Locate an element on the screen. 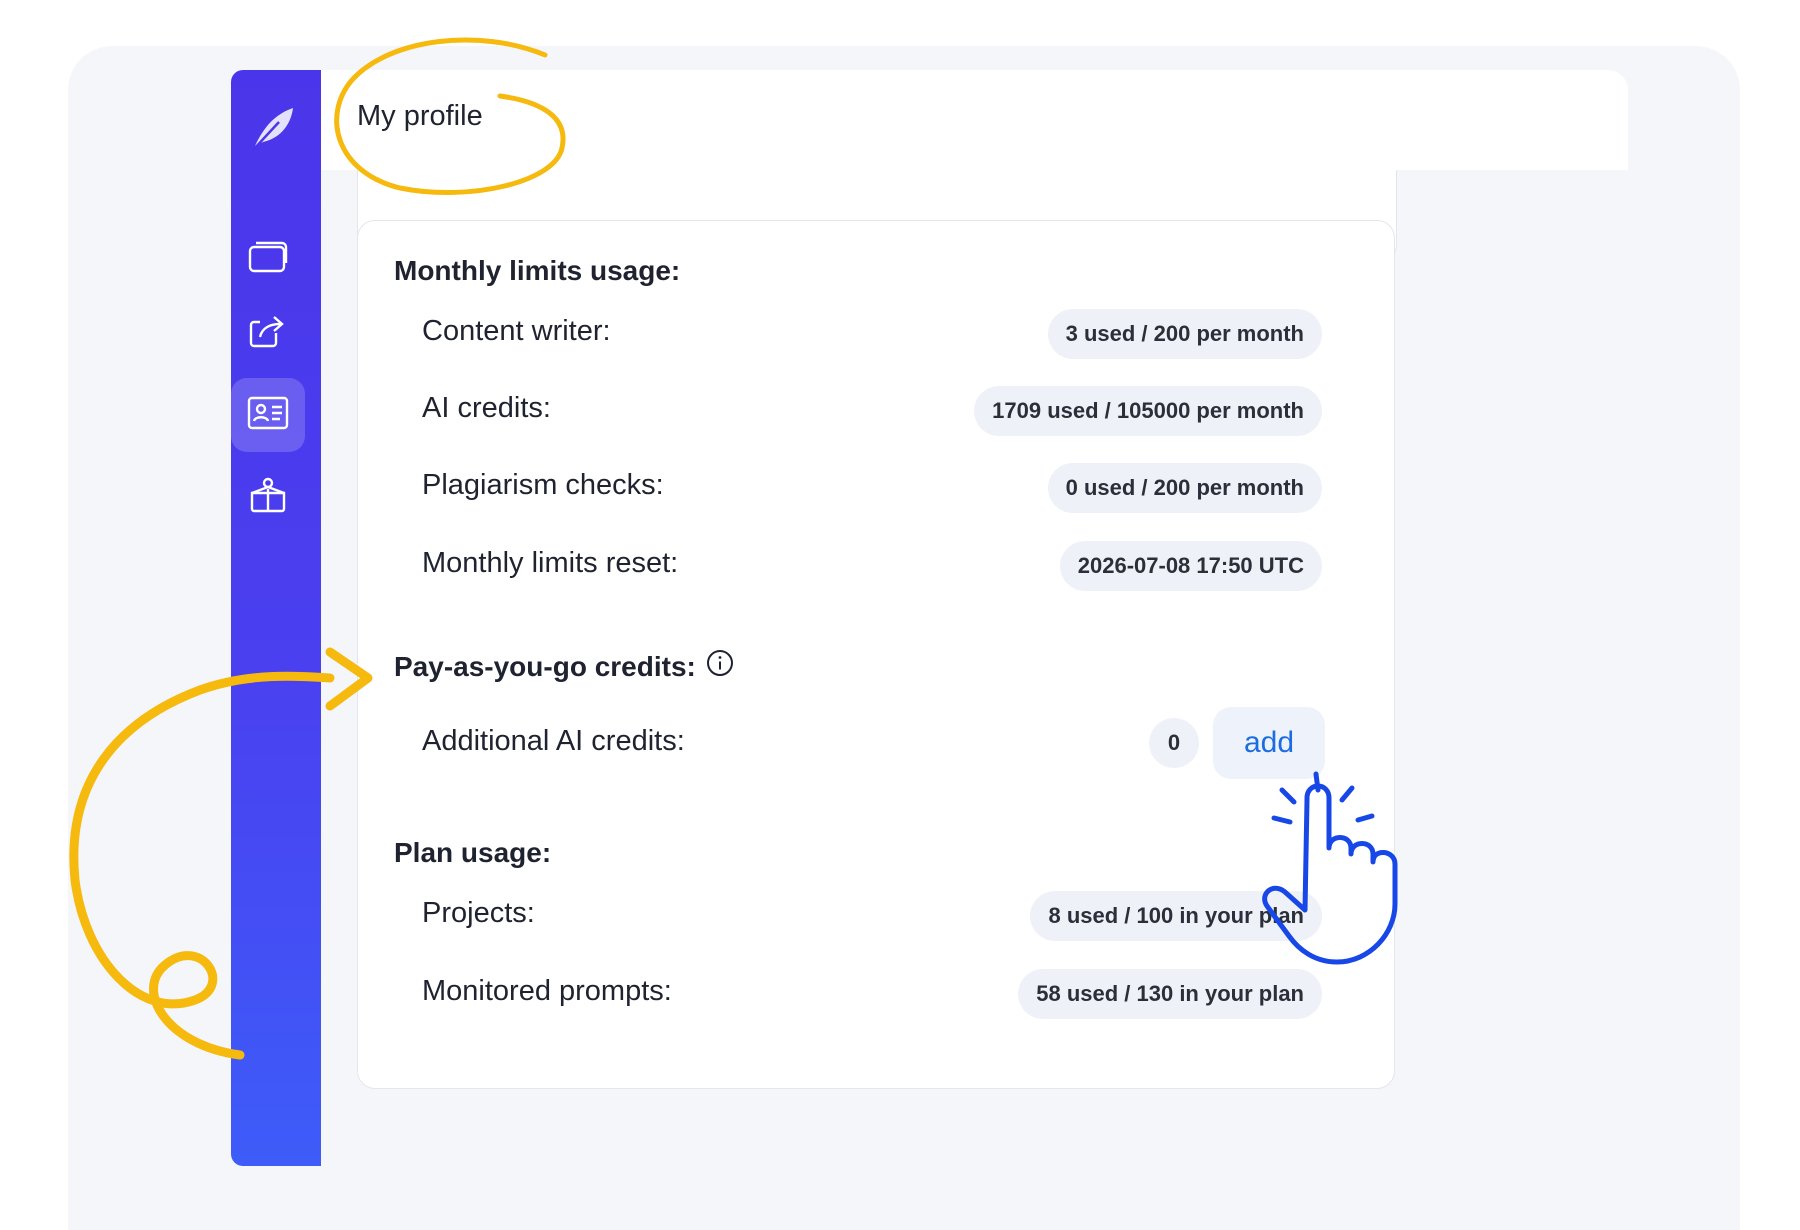  monitored-prompts-usage-badge: 58 used / 130 in your plan is located at coordinates (1170, 994).